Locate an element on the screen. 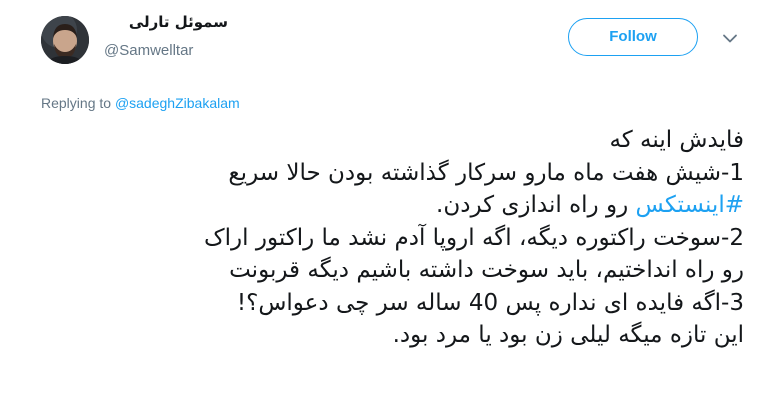 This screenshot has height=417, width=764. reply-mention-link: @sadeghZibakalam is located at coordinates (177, 103).